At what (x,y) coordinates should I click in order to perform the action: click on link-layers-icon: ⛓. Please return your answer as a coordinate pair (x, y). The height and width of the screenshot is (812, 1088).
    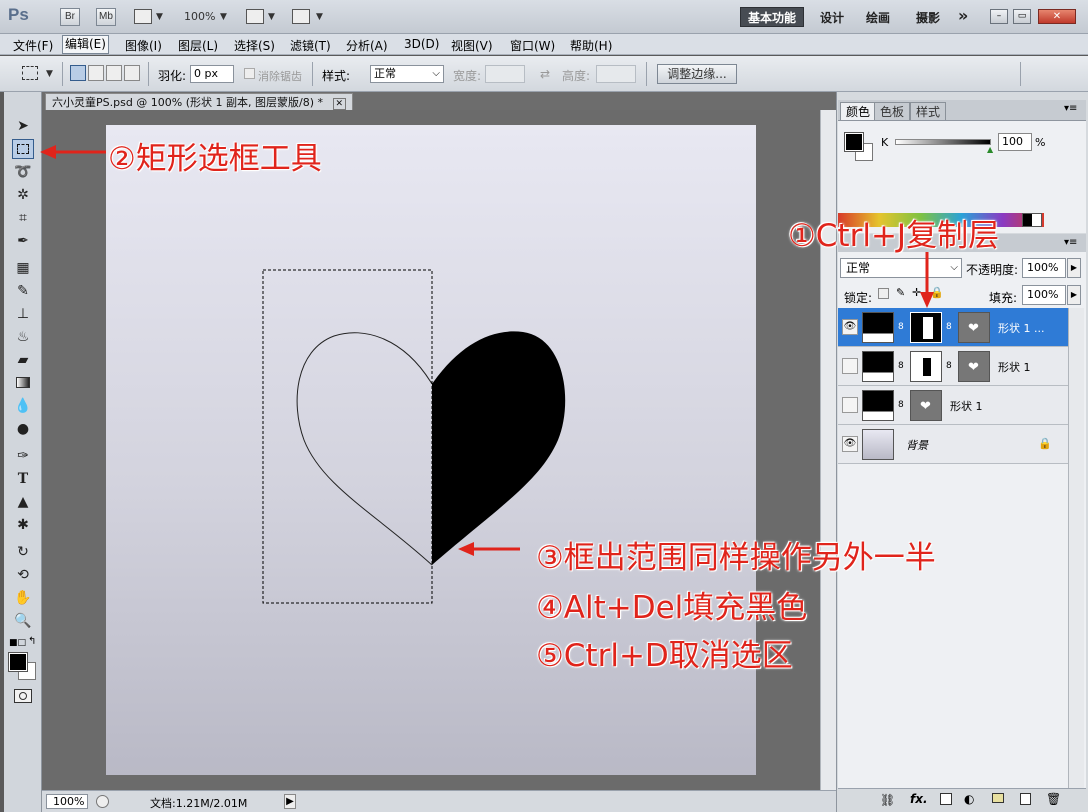
    Looking at the image, I should click on (887, 800).